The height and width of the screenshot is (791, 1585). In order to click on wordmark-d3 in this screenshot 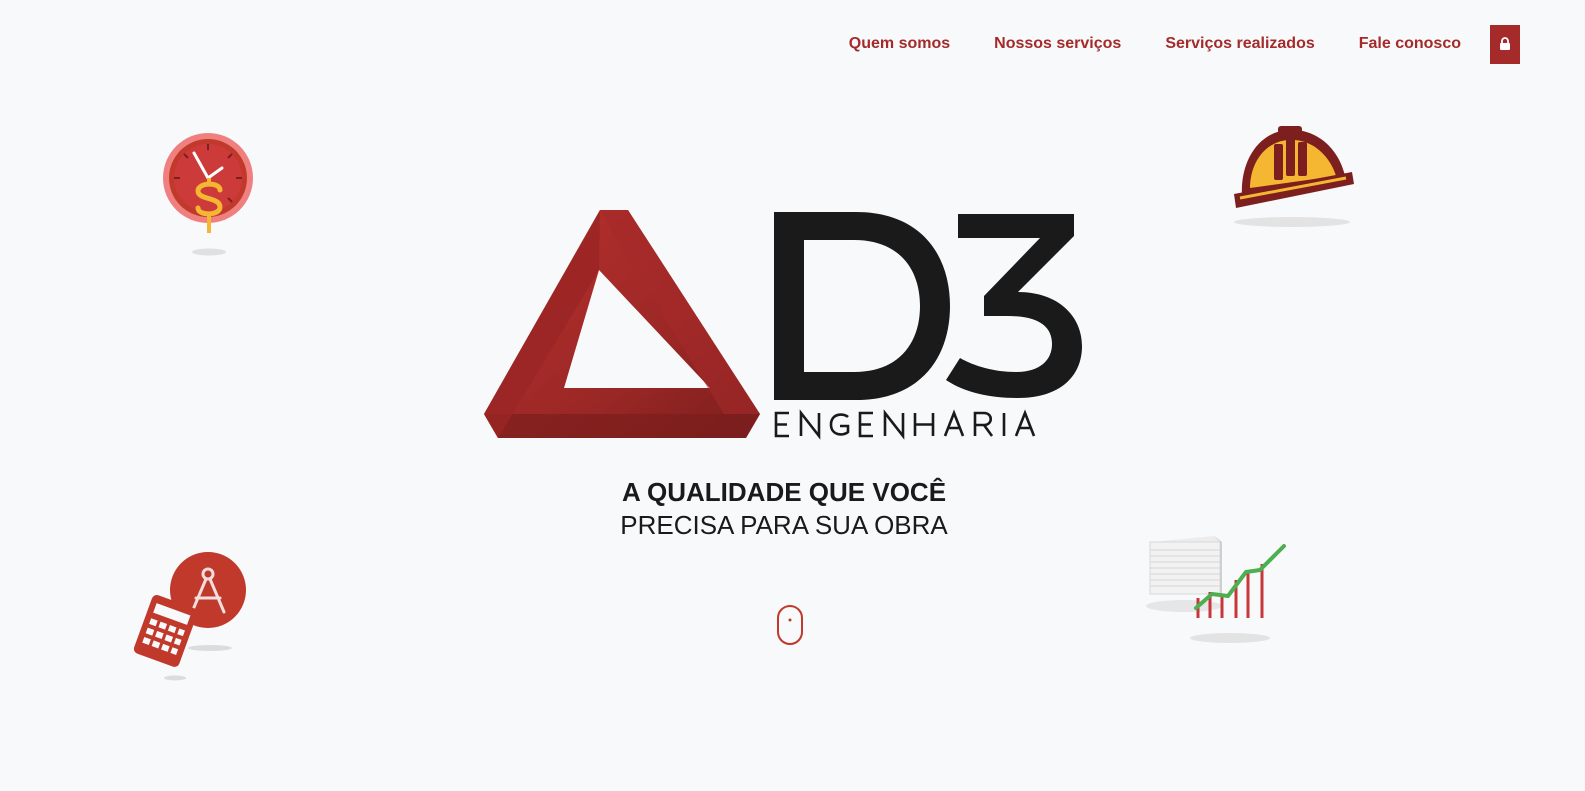, I will do `click(928, 306)`.